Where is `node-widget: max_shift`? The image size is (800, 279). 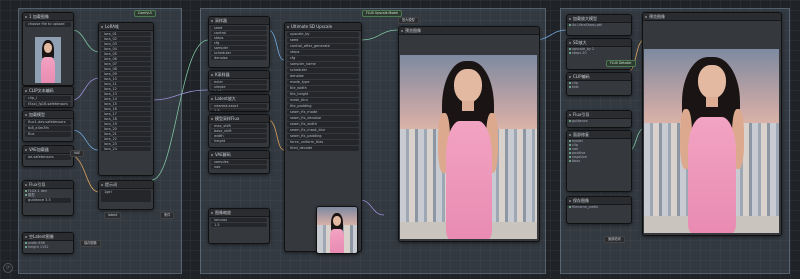 node-widget: max_shift is located at coordinates (239, 126).